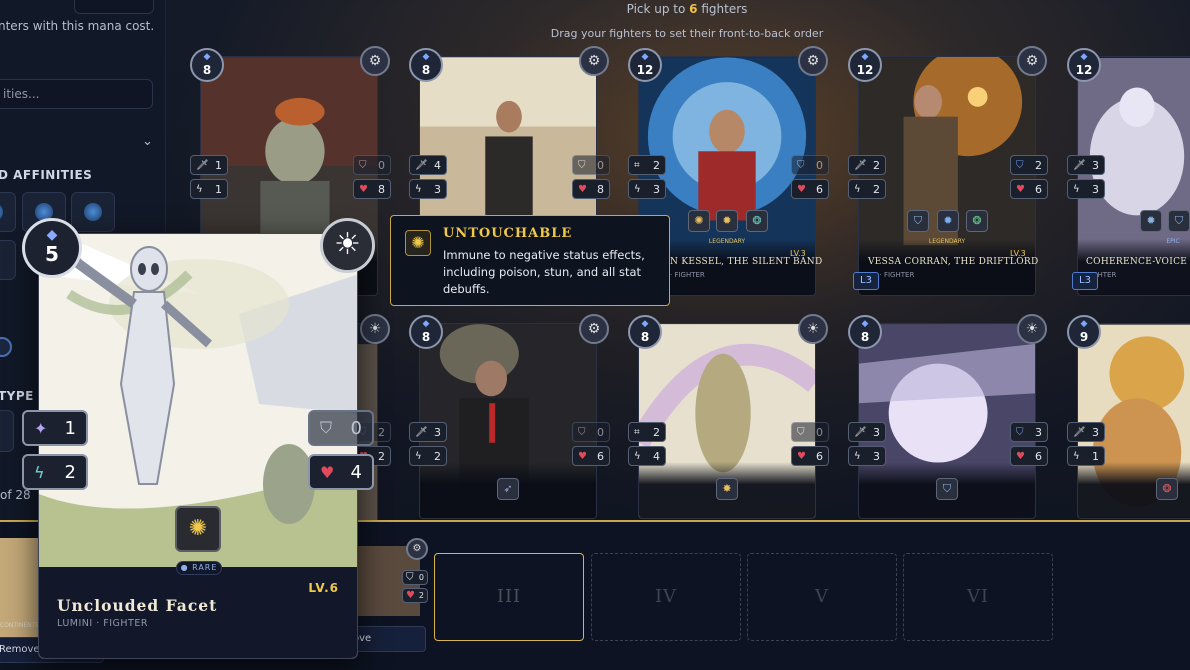 This screenshot has width=1190, height=670. Describe the element at coordinates (699, 221) in the screenshot. I see `ability-icon: ✺` at that location.